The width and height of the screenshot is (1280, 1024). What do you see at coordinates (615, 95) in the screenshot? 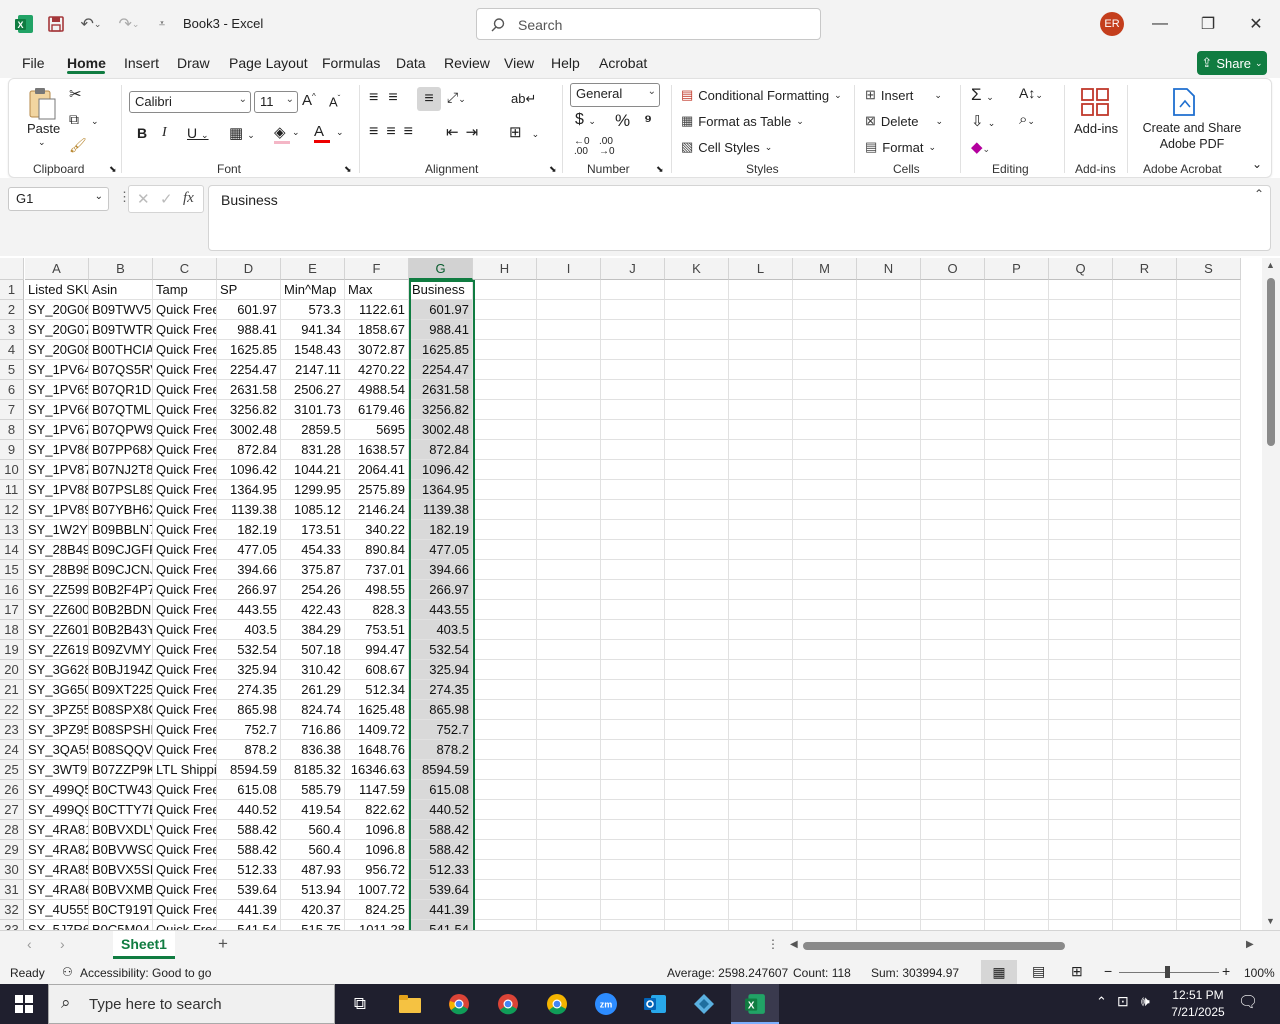
I see `number-format-select: General ⌄` at bounding box center [615, 95].